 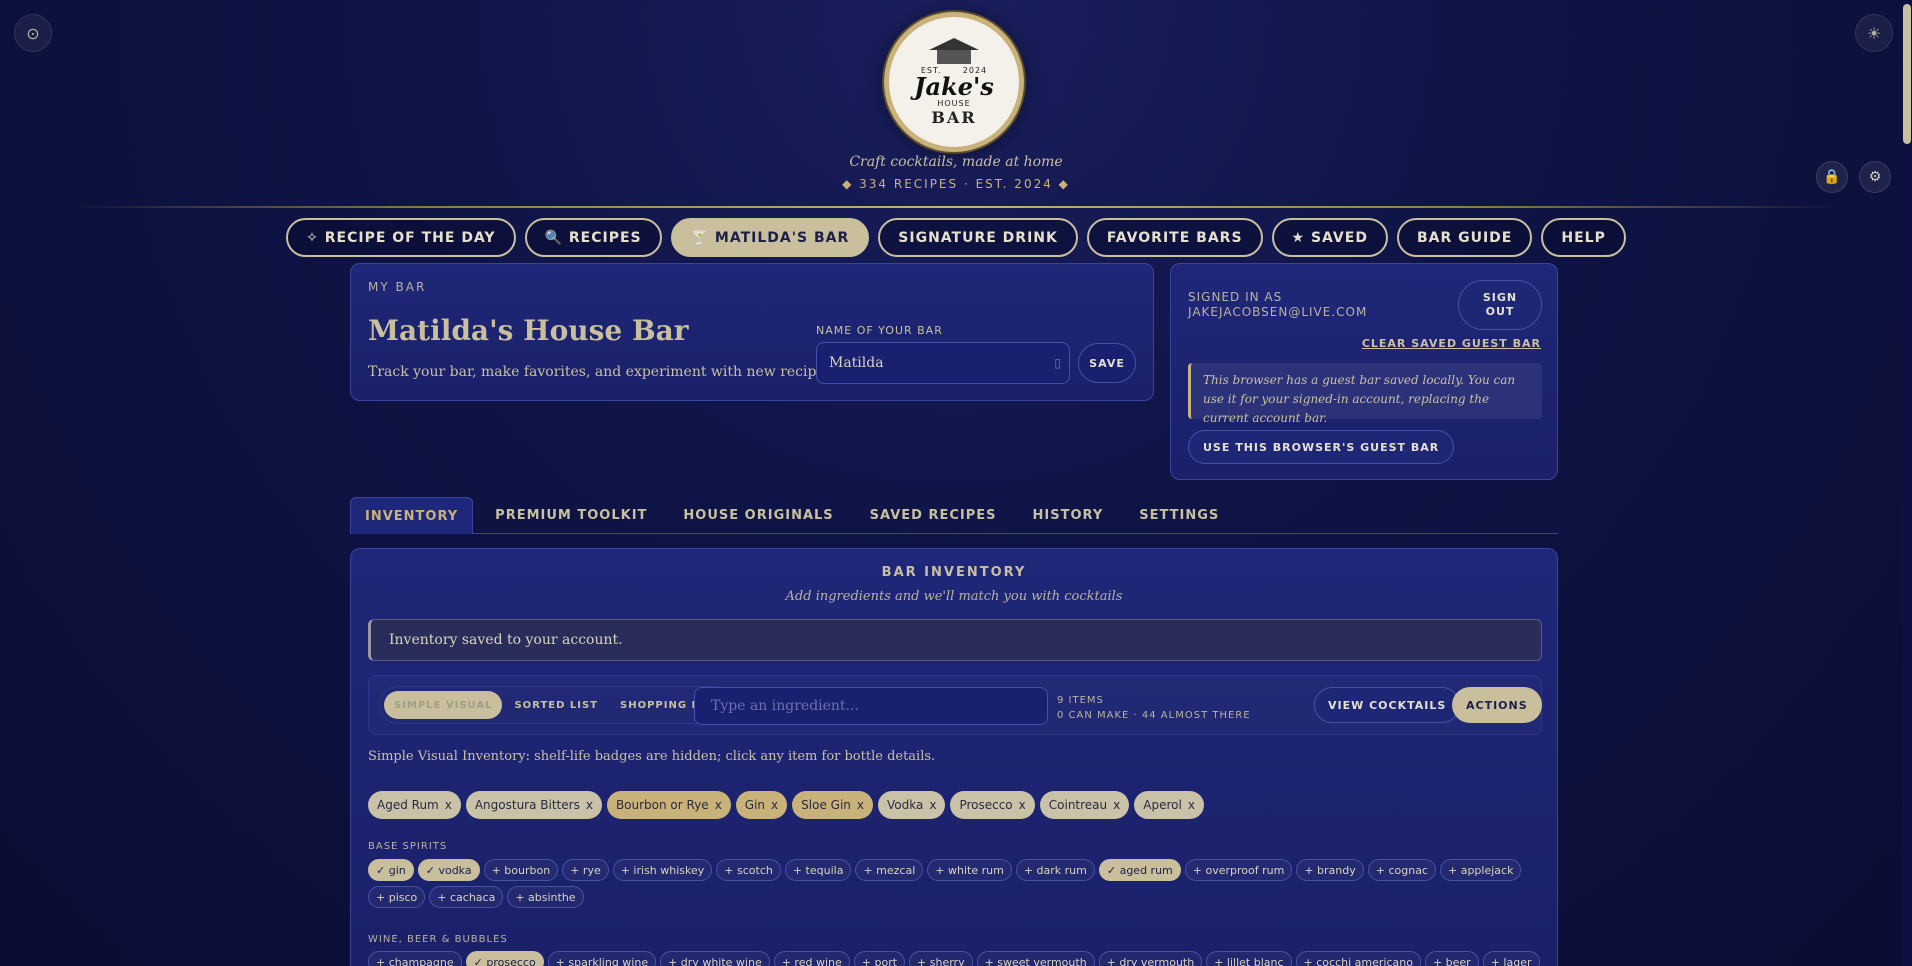 I want to click on ingredient-pill: + cachaca, so click(x=466, y=897).